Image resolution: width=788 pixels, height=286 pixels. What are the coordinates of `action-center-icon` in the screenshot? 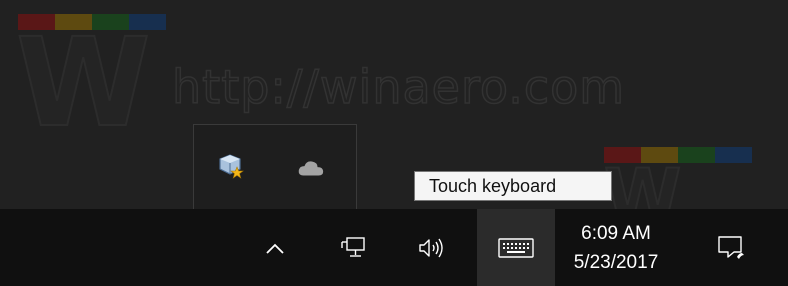 It's located at (731, 247).